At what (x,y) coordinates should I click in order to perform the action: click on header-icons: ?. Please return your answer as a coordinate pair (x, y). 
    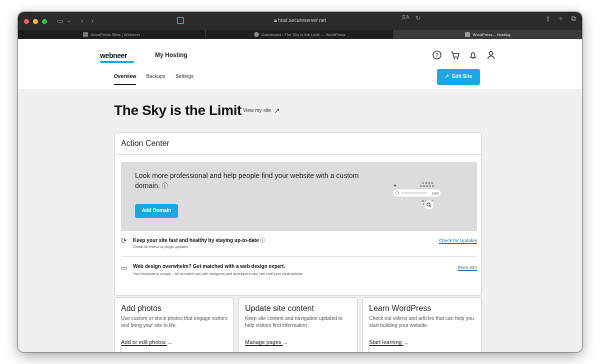
    Looking at the image, I should click on (464, 55).